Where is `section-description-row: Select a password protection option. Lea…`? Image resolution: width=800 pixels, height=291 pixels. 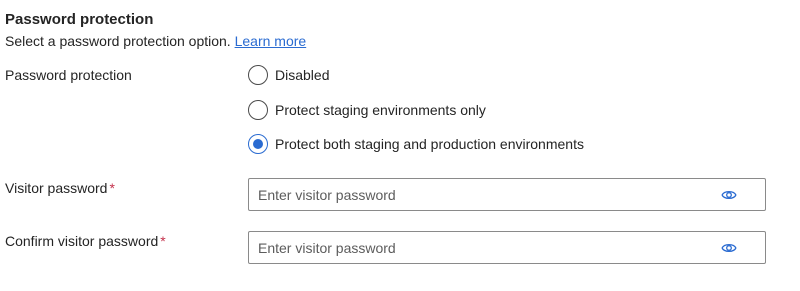
section-description-row: Select a password protection option. Lea… is located at coordinates (155, 41).